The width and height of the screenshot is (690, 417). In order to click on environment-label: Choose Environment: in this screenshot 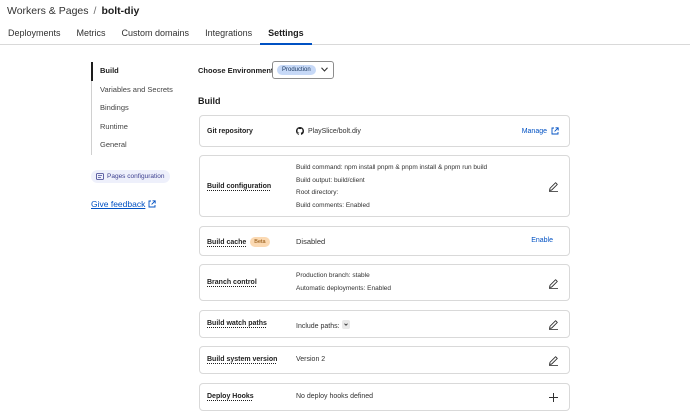, I will do `click(237, 70)`.